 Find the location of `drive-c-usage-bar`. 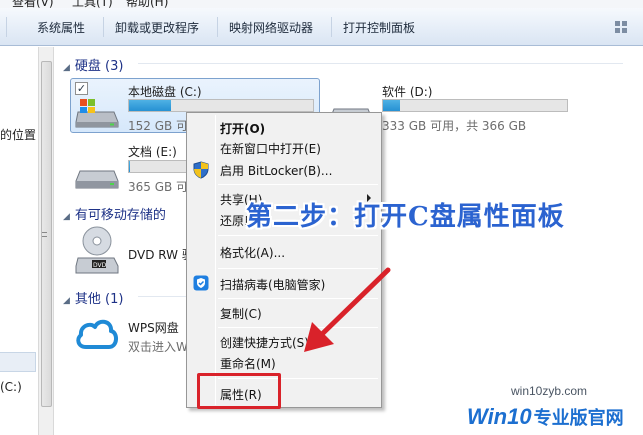

drive-c-usage-bar is located at coordinates (221, 105).